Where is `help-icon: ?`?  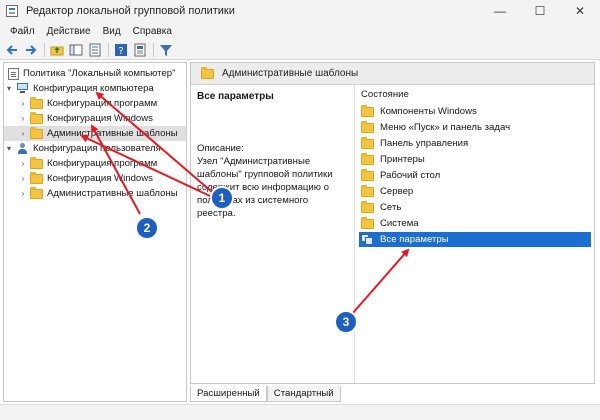
help-icon: ? is located at coordinates (121, 50).